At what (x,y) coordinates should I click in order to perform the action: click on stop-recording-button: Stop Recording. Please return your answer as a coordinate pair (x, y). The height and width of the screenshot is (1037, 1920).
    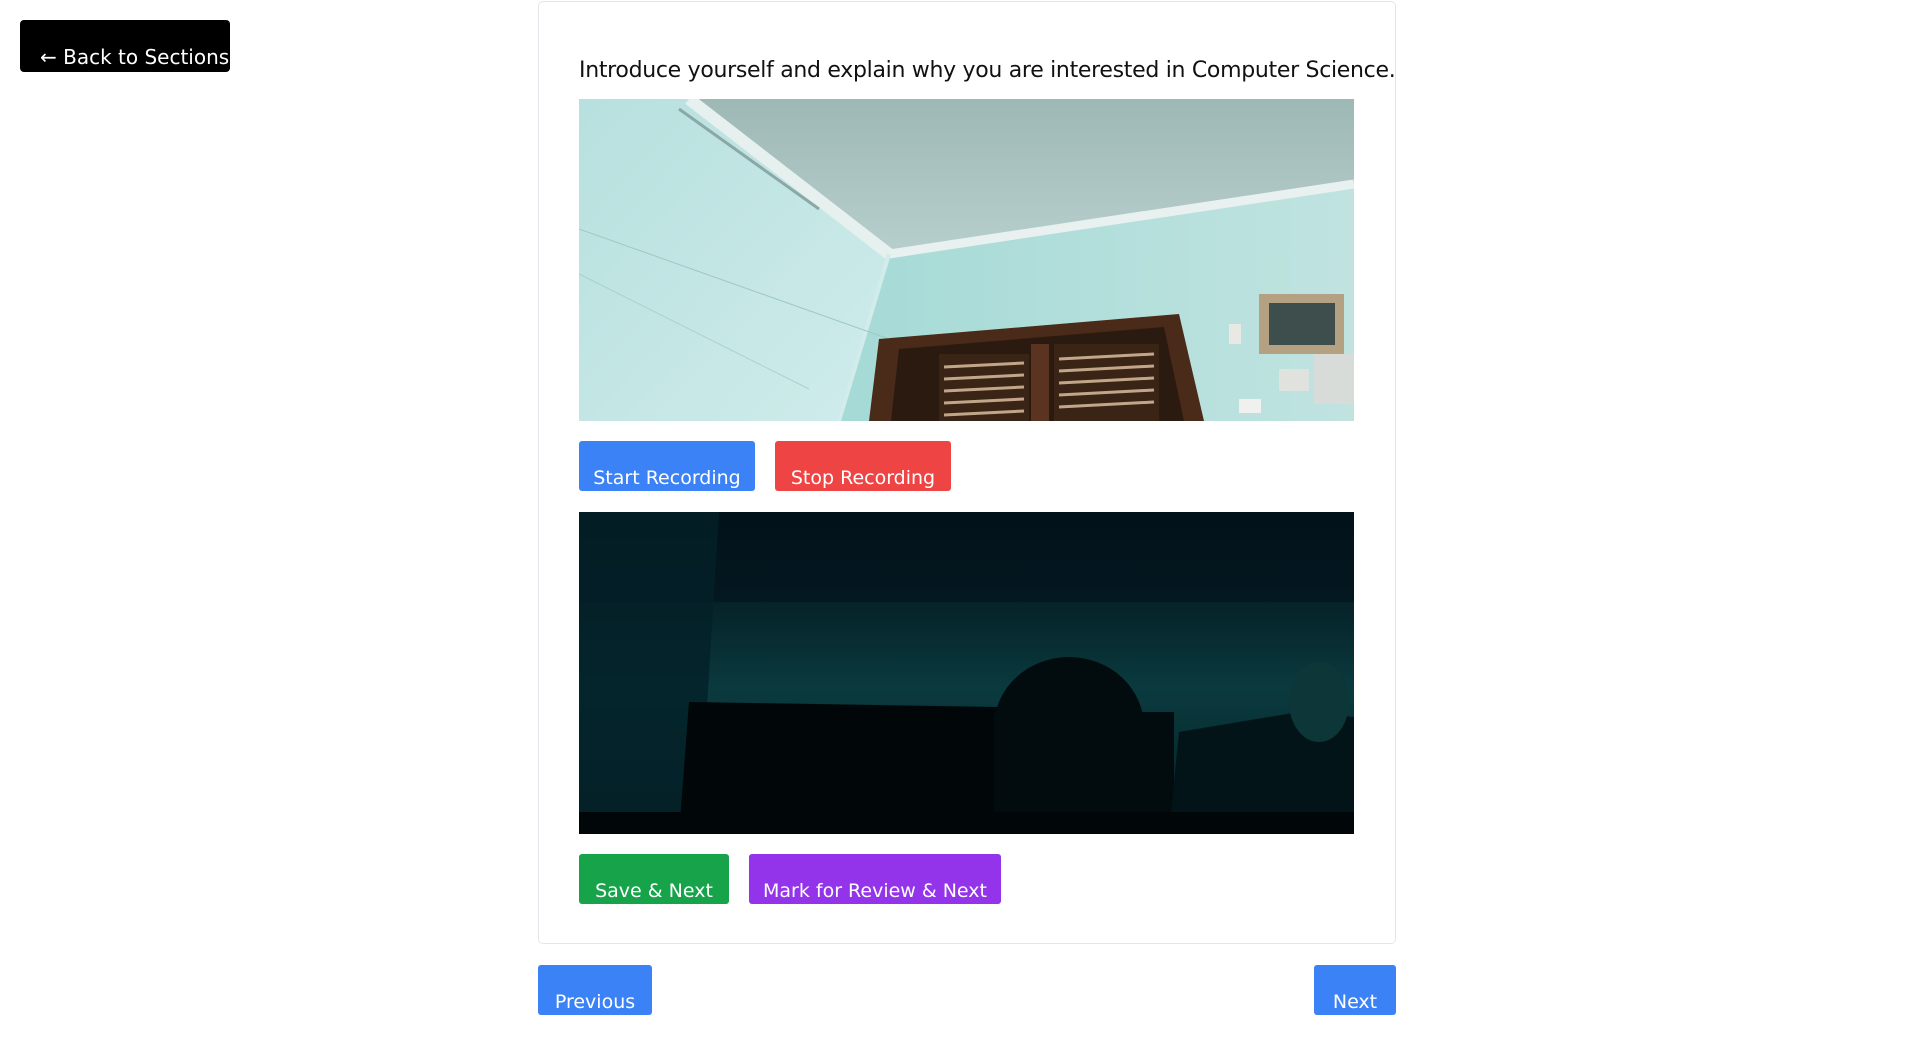
    Looking at the image, I should click on (863, 466).